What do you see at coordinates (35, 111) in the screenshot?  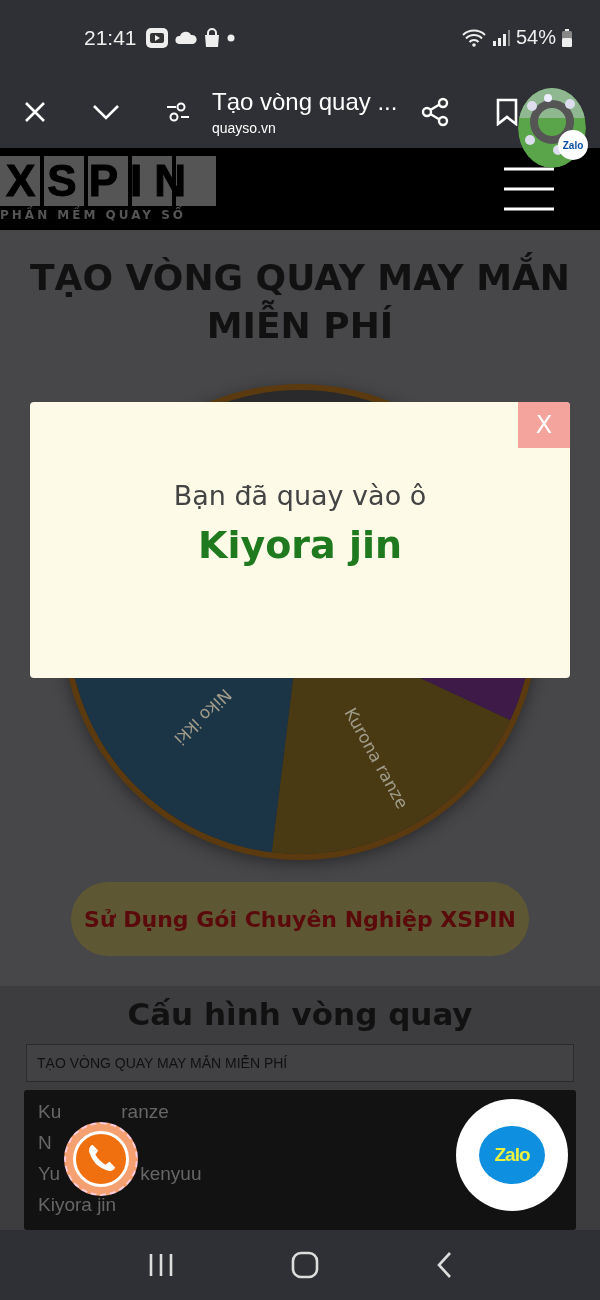 I see `close-icon` at bounding box center [35, 111].